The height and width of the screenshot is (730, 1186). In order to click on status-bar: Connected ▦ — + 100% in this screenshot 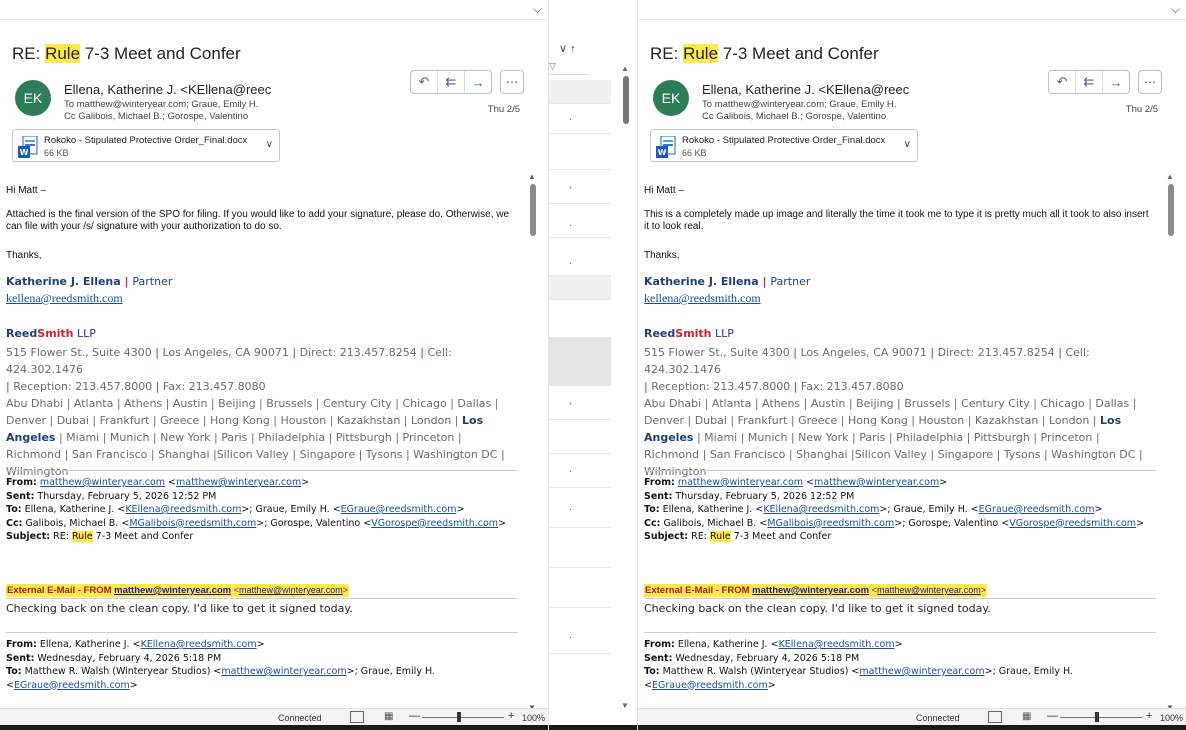, I will do `click(274, 716)`.